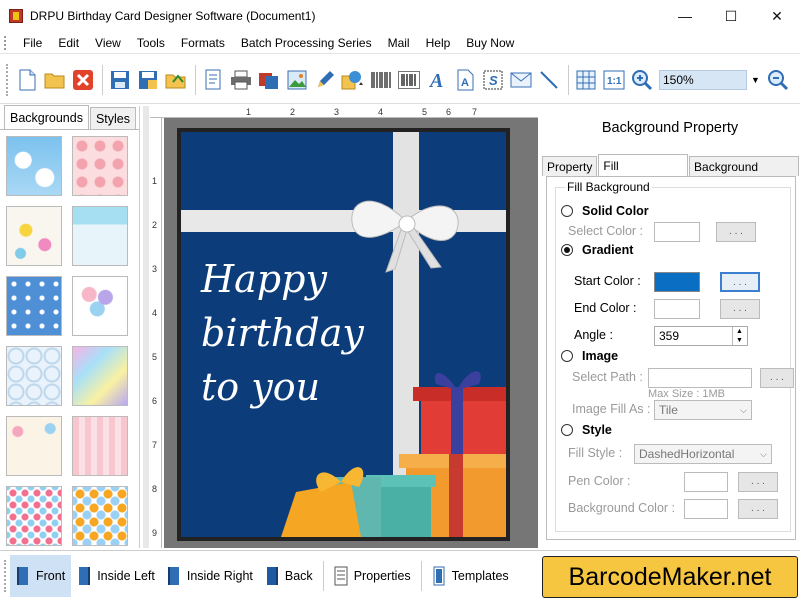  Describe the element at coordinates (614, 80) in the screenshot. I see `actual-size-icon: 1:1` at that location.